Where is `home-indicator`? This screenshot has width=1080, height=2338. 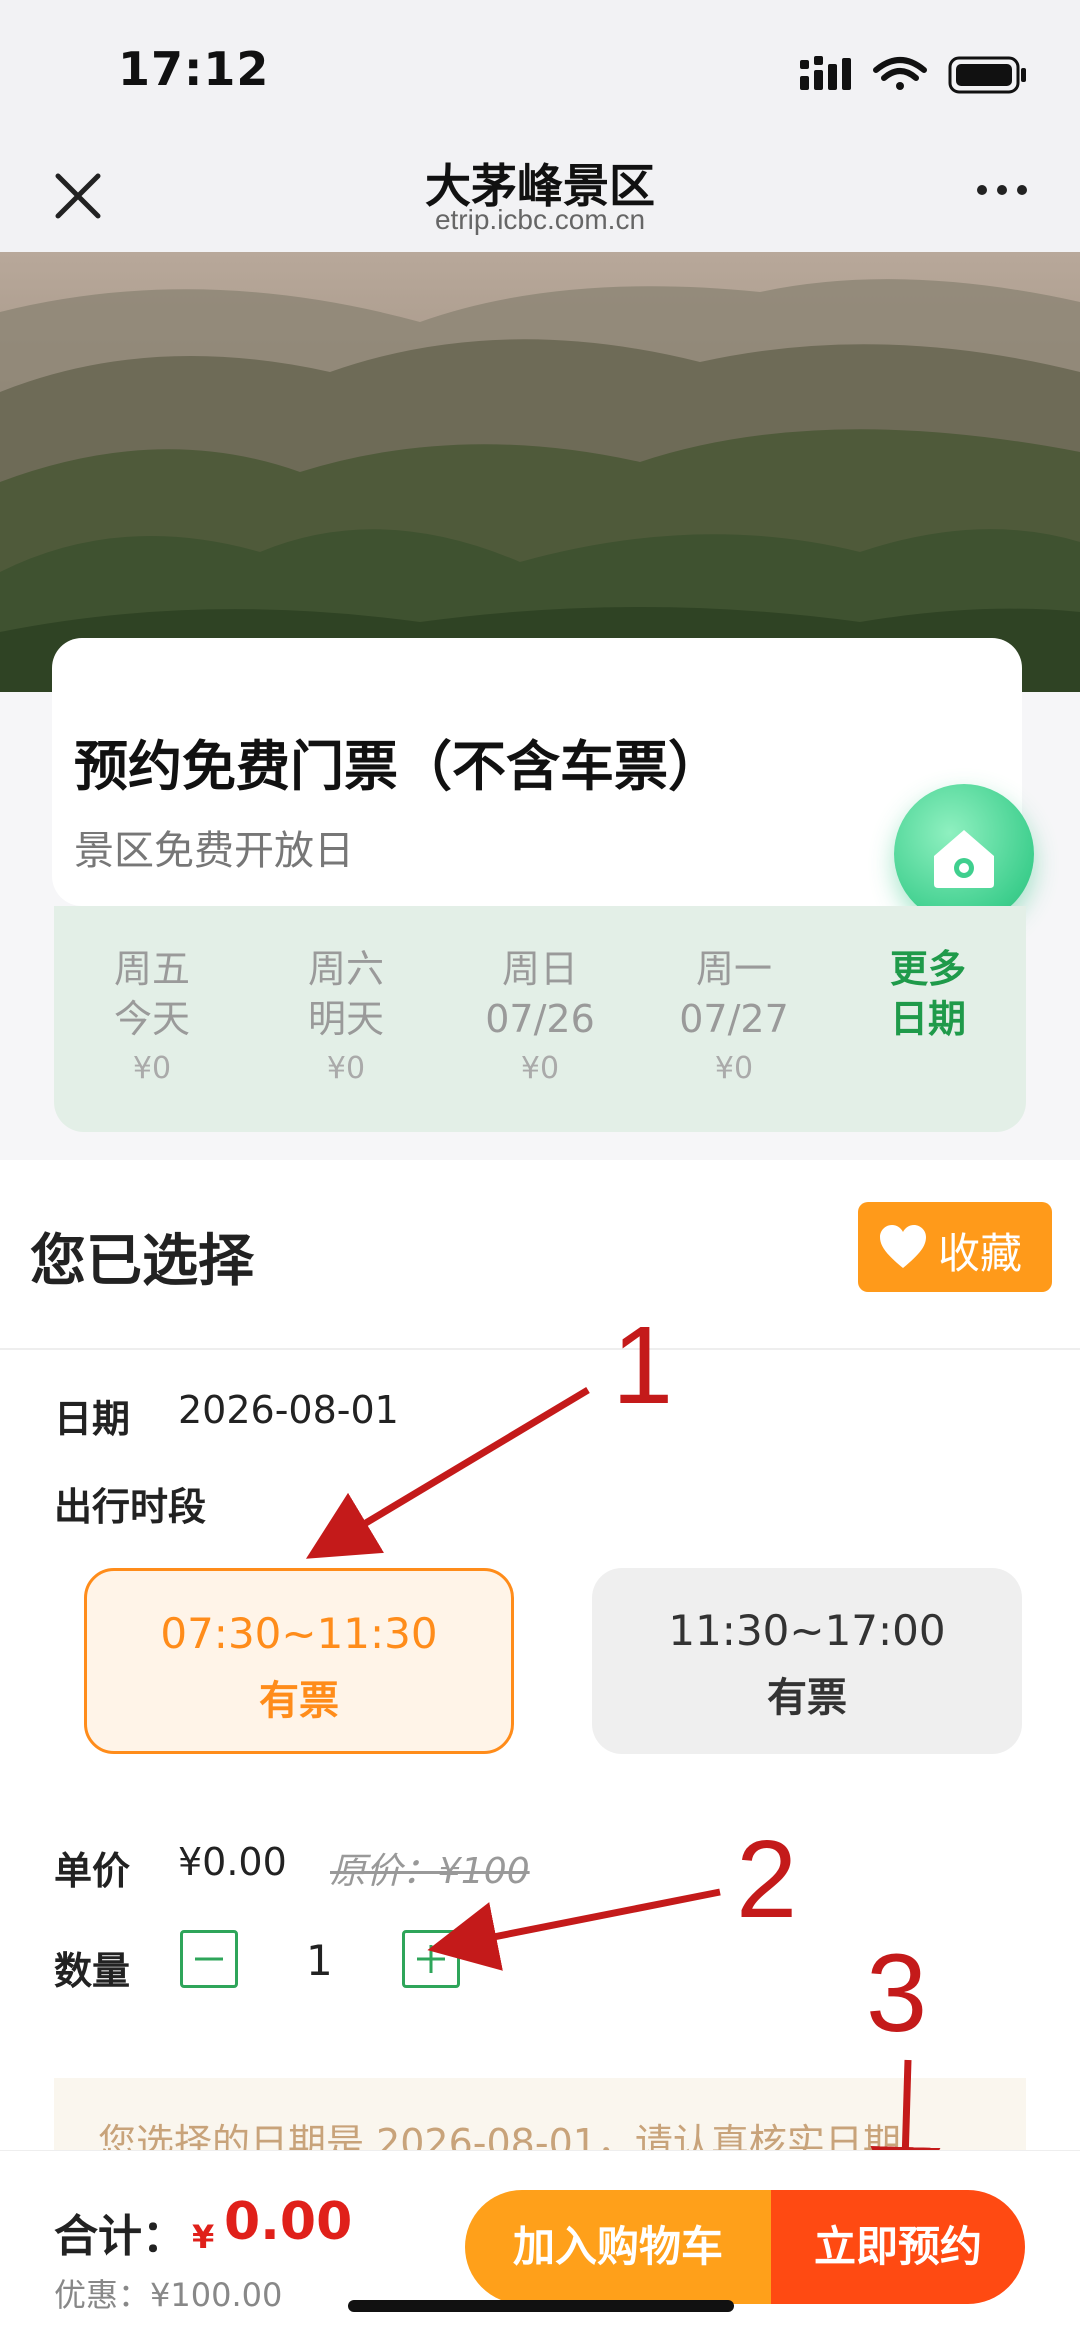
home-indicator is located at coordinates (541, 2306).